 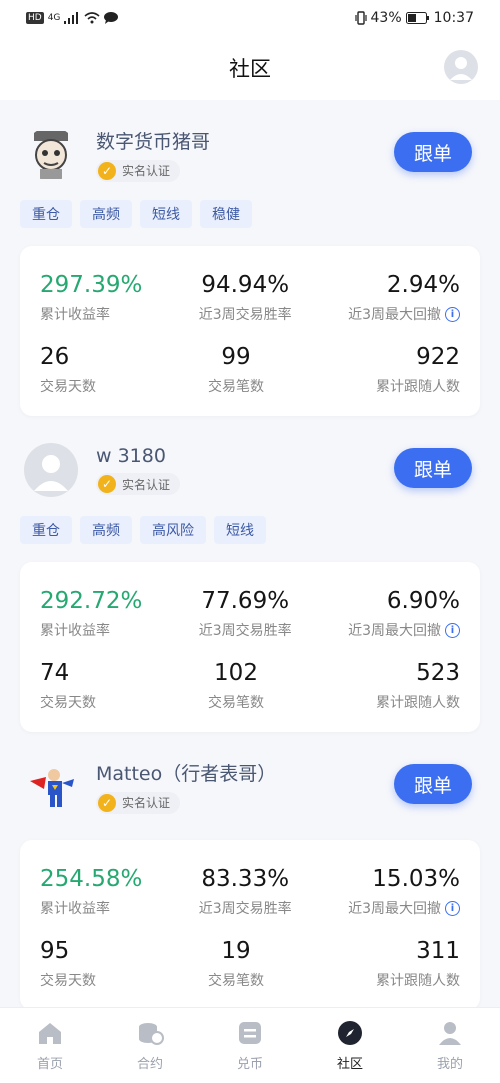 I want to click on tag: 稳健, so click(x=226, y=214).